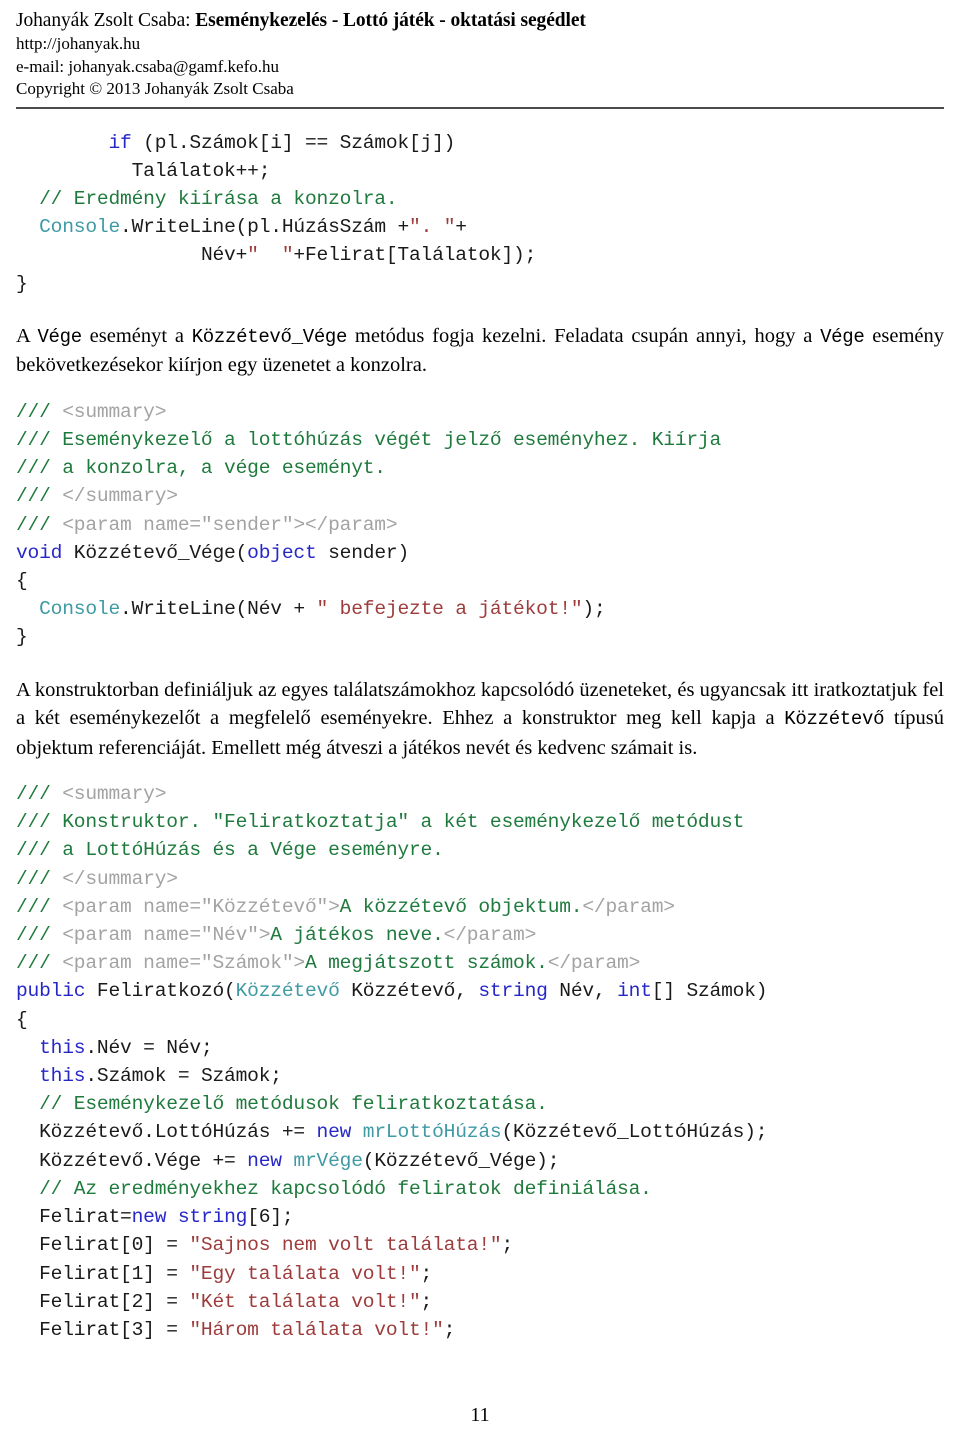 This screenshot has height=1453, width=960. What do you see at coordinates (149, 1047) in the screenshot?
I see `code-token: .Név = Név;` at bounding box center [149, 1047].